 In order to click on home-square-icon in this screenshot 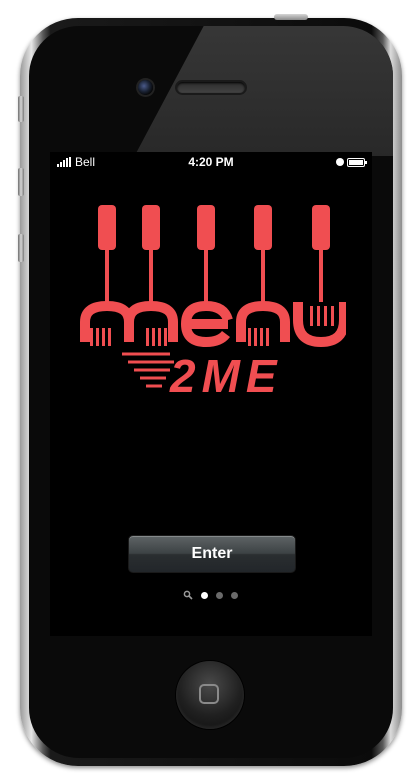, I will do `click(209, 694)`.